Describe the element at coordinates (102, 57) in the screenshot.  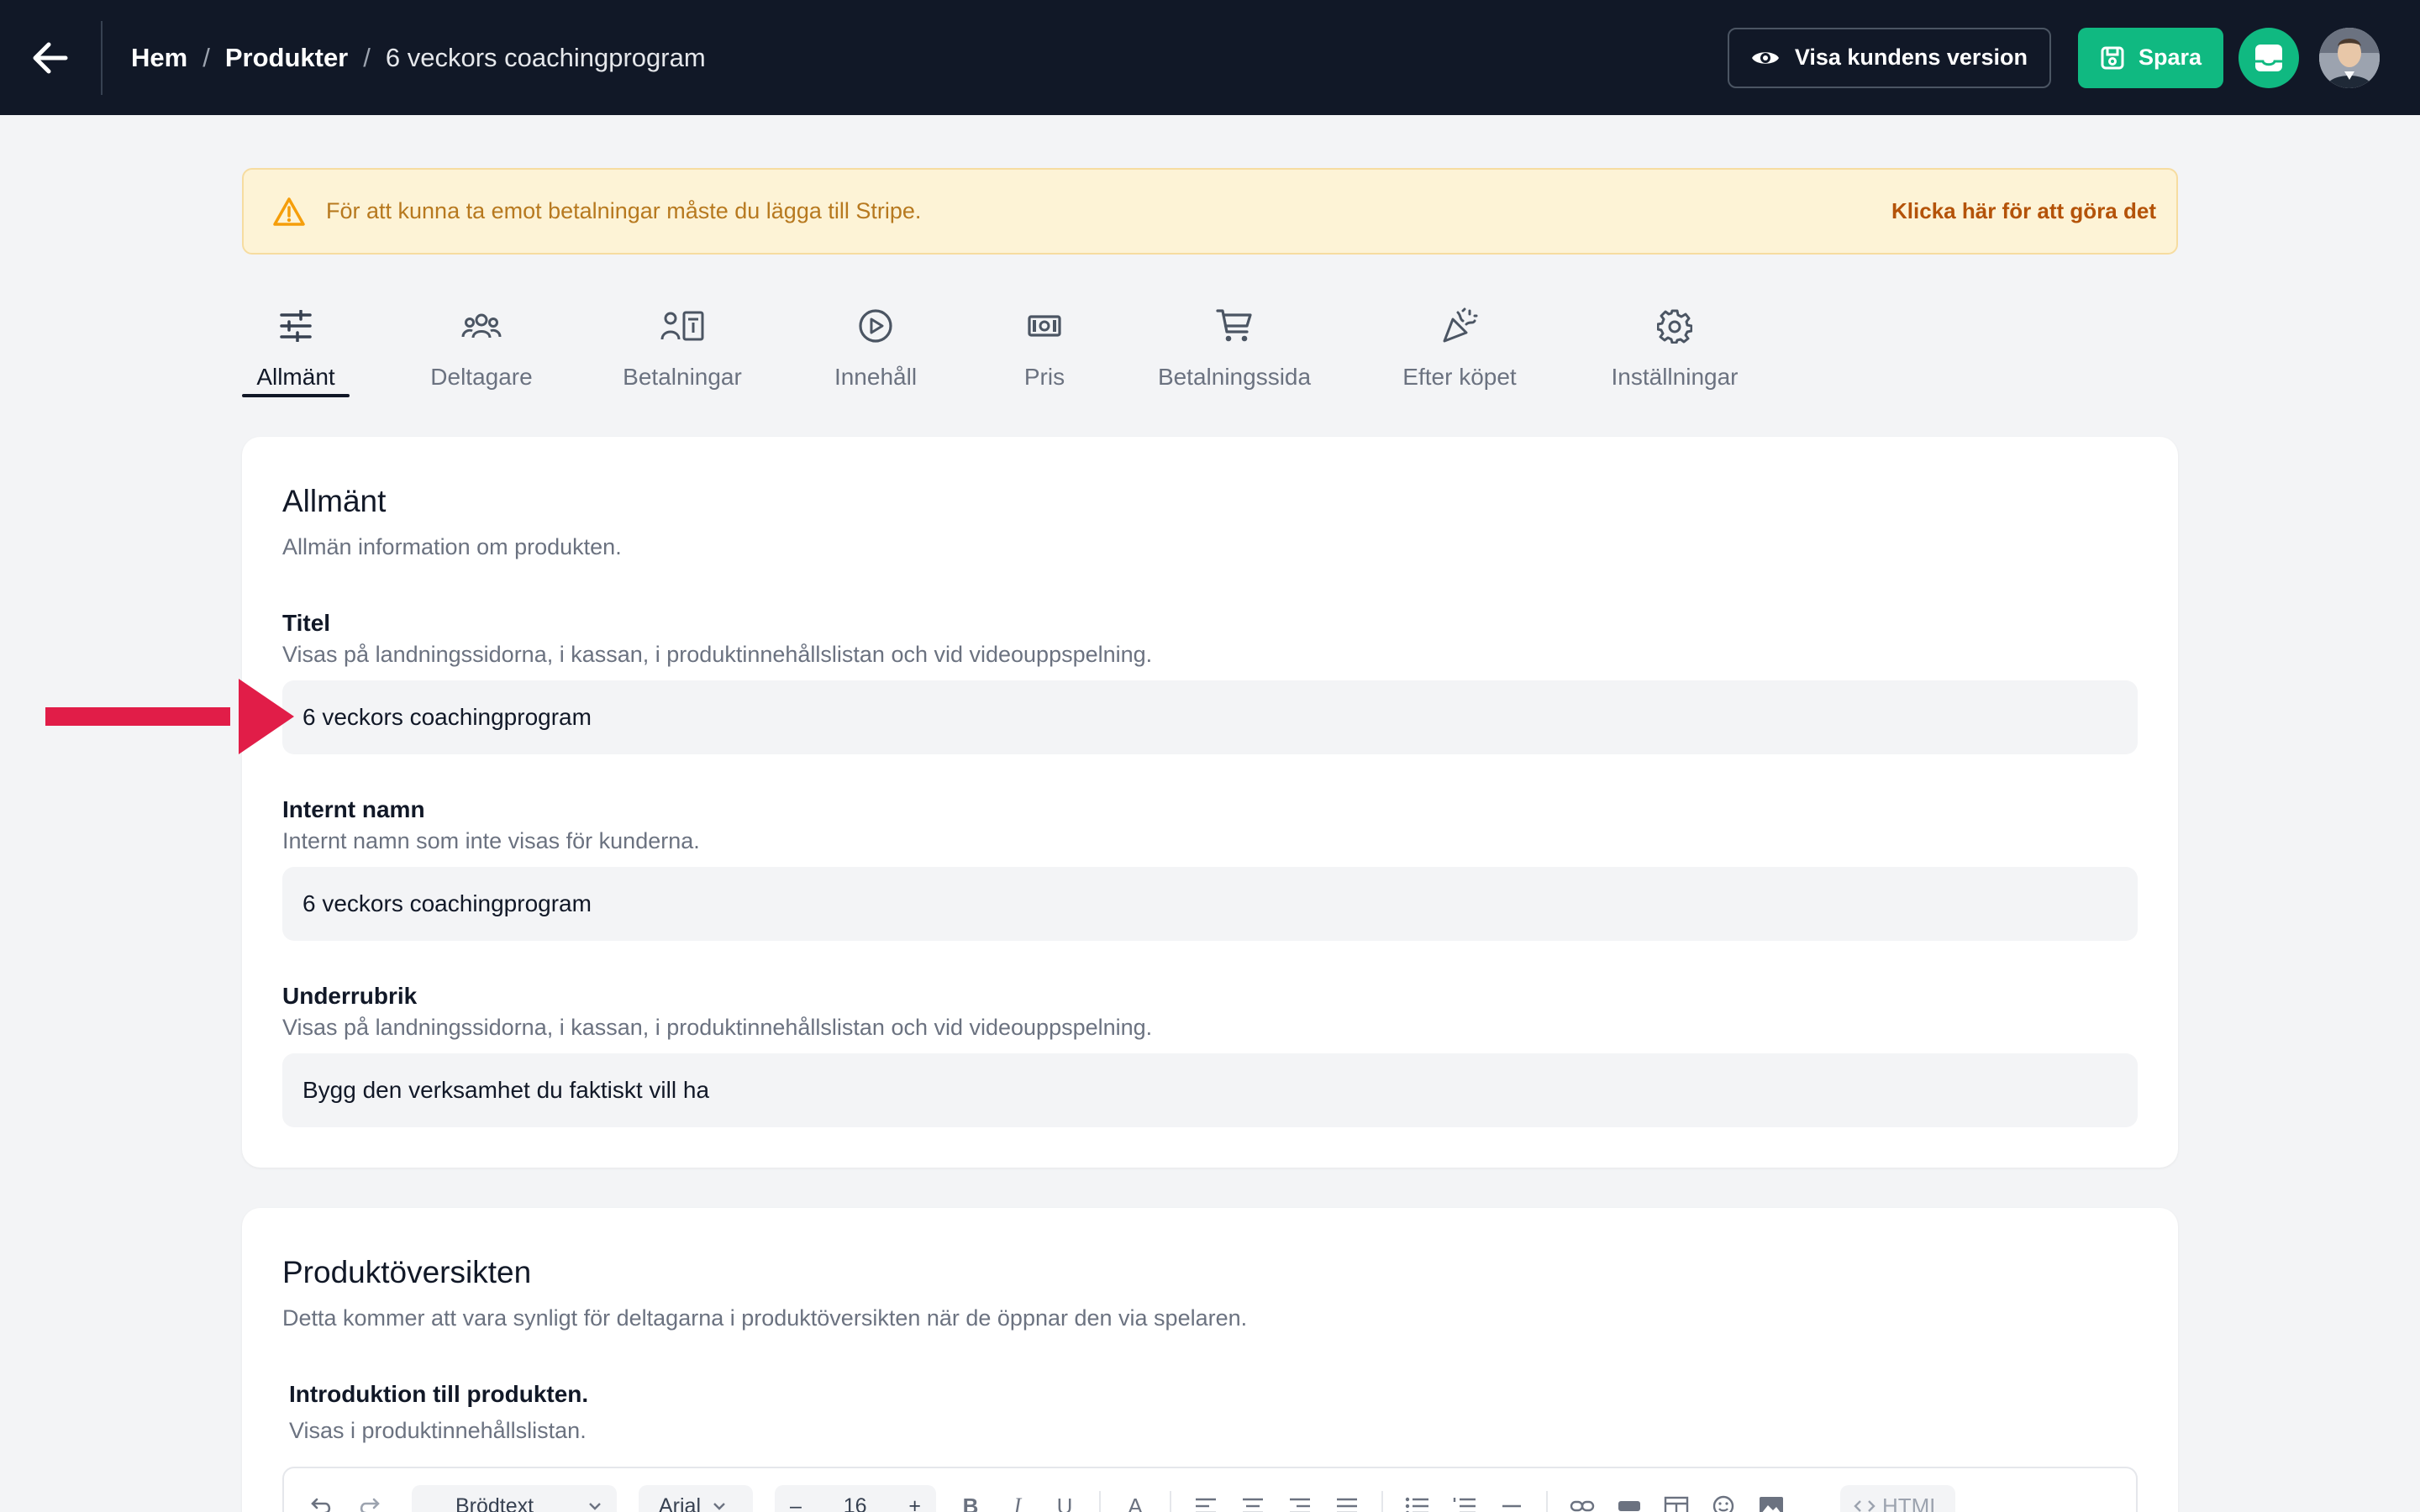
I see `topbar-divider` at that location.